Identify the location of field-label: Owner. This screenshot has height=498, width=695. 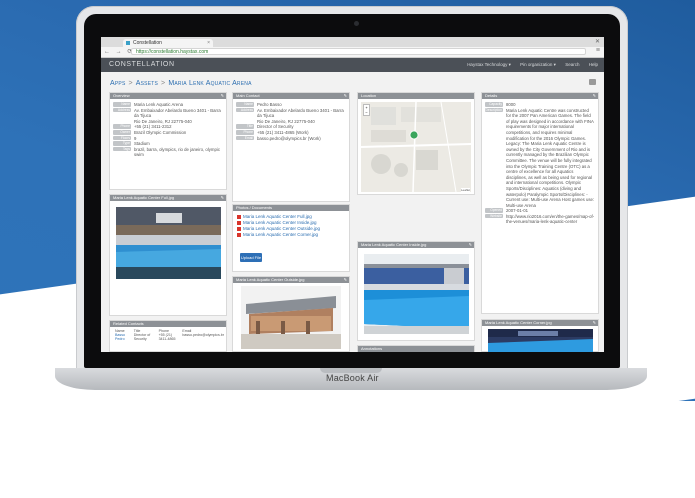
(122, 132).